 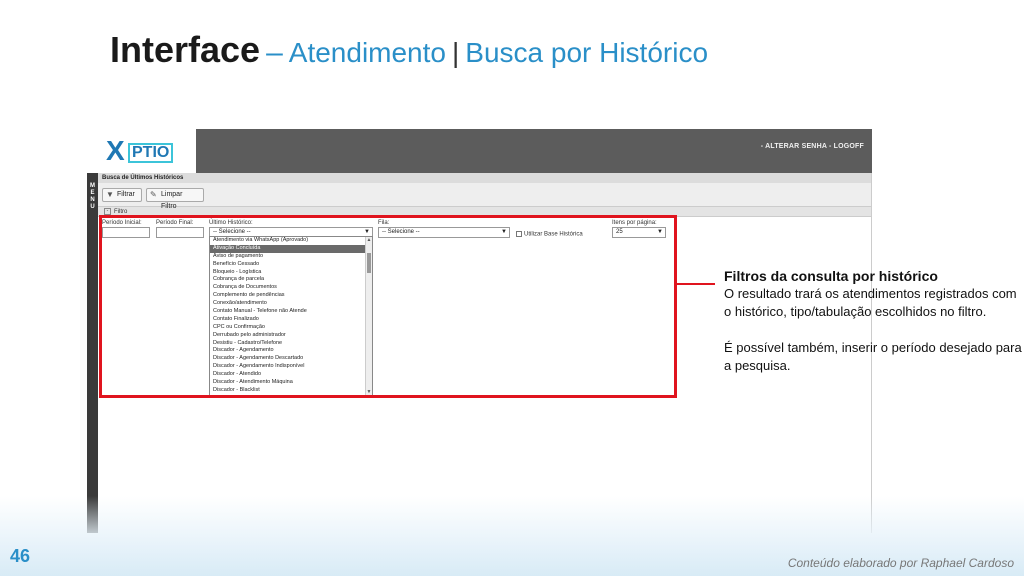 I want to click on page-number: 46, so click(x=20, y=556).